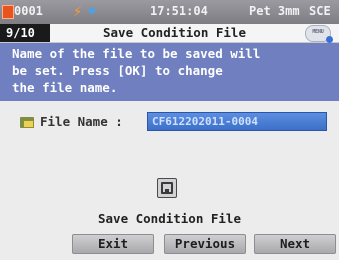 This screenshot has width=339, height=260. Describe the element at coordinates (260, 11) in the screenshot. I see `observer-value: Pet` at that location.